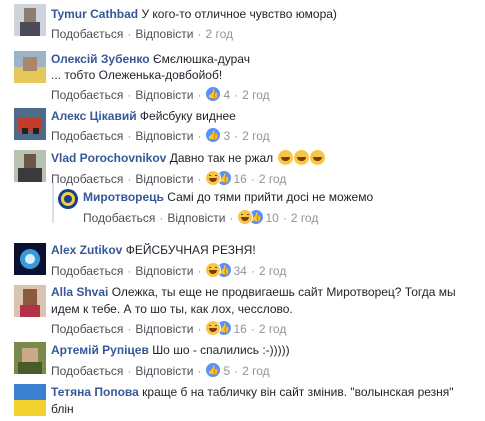  Describe the element at coordinates (123, 197) in the screenshot. I see `comment-author: Миротворець` at that location.